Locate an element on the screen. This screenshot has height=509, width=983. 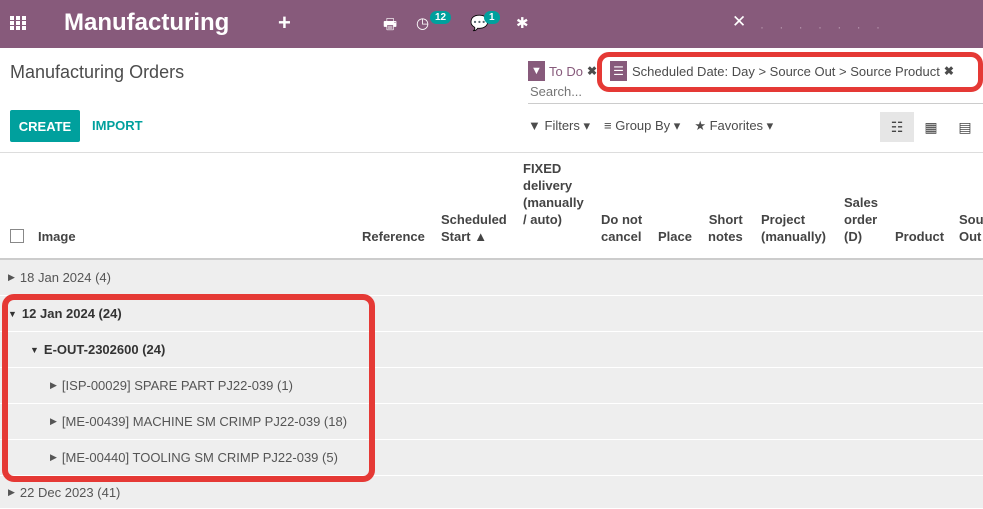
filter-facet-label: To Do is located at coordinates (566, 71).